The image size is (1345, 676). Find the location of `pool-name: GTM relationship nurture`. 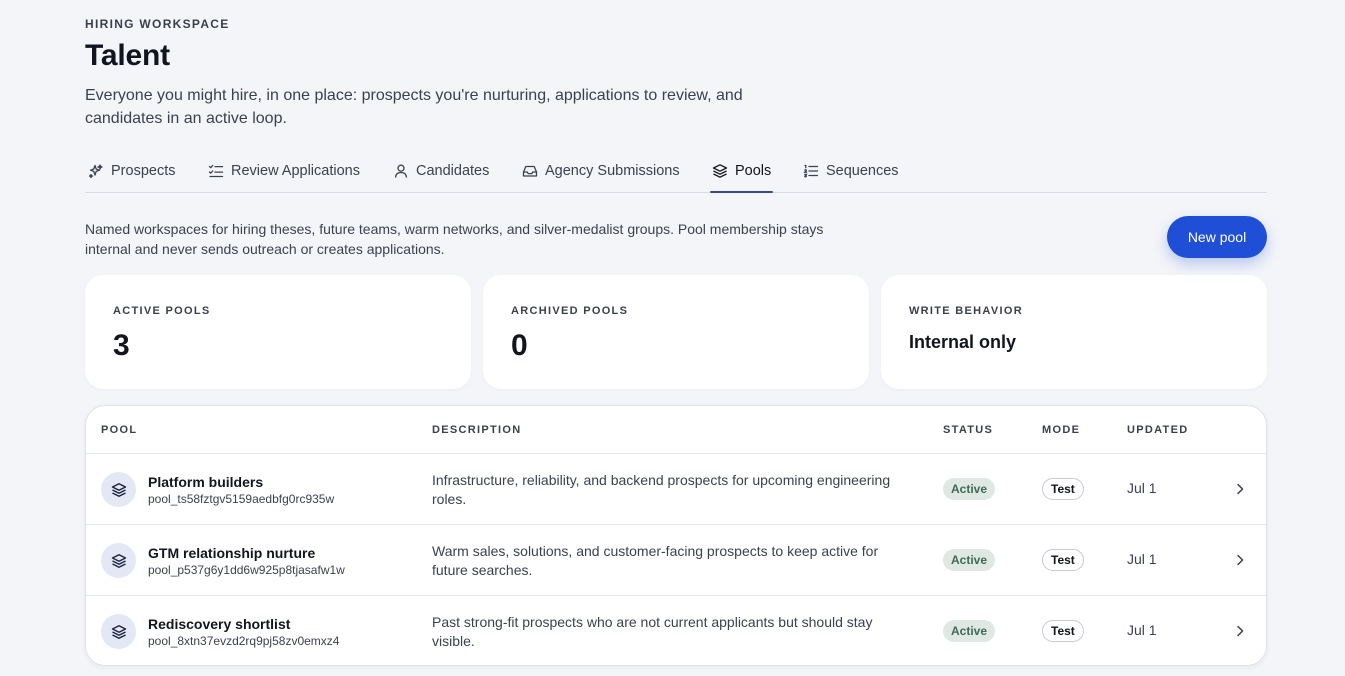

pool-name: GTM relationship nurture is located at coordinates (232, 553).